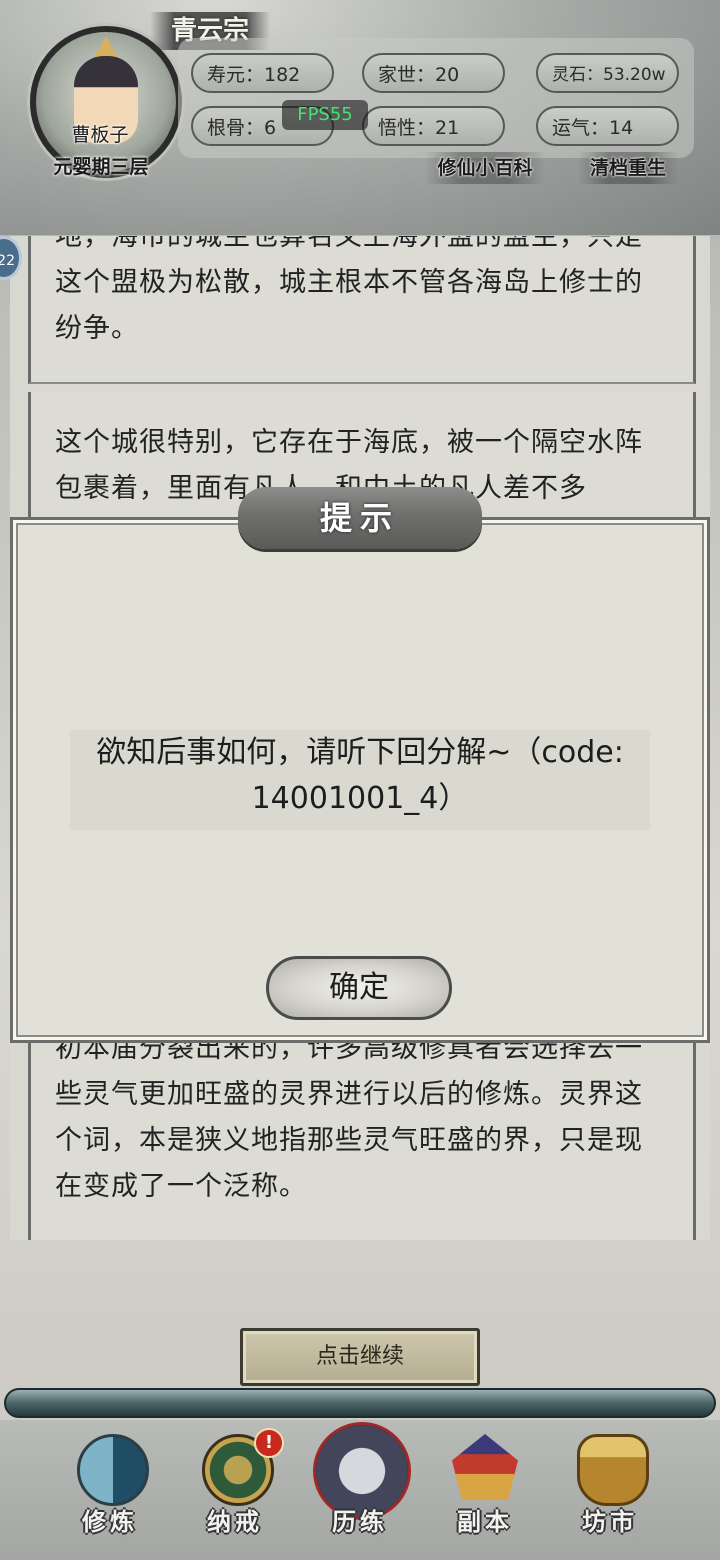 The height and width of the screenshot is (1560, 720). Describe the element at coordinates (360, 1522) in the screenshot. I see `nav-label: 历练` at that location.